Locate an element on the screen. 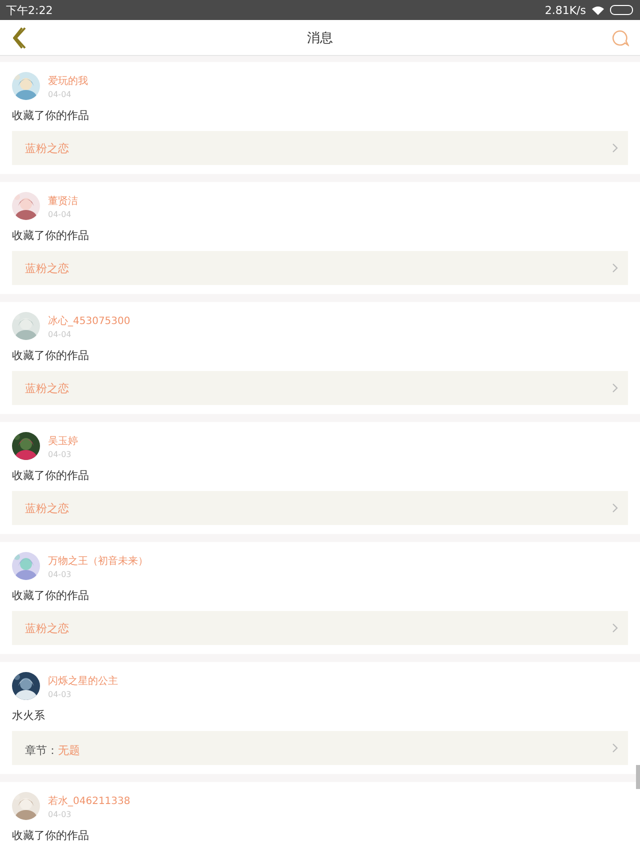 The width and height of the screenshot is (640, 853). page-title: 消息 is located at coordinates (320, 38).